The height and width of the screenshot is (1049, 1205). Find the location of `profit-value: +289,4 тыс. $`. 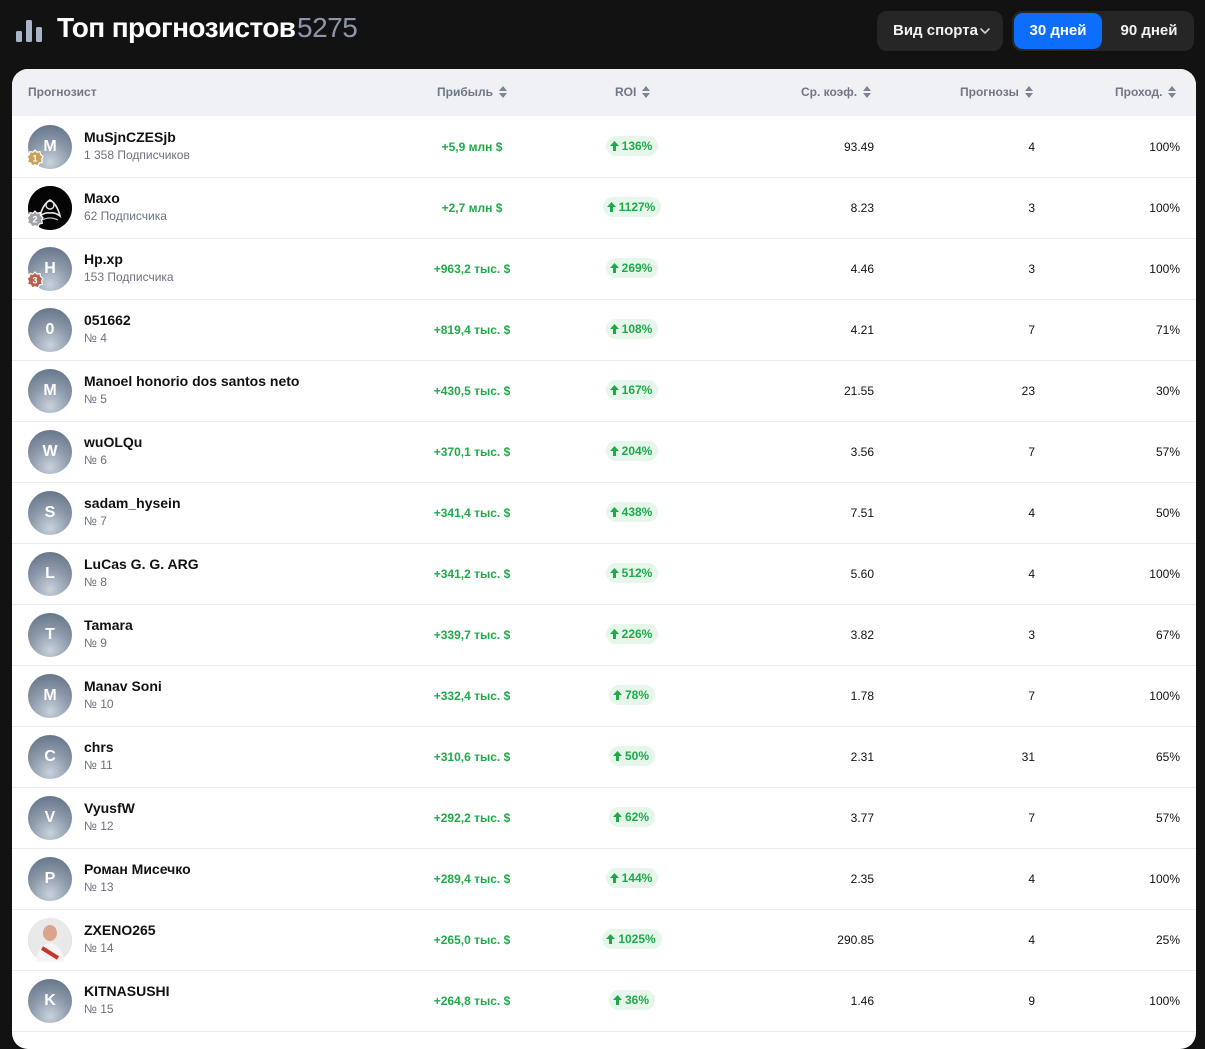

profit-value: +289,4 тыс. $ is located at coordinates (472, 879).